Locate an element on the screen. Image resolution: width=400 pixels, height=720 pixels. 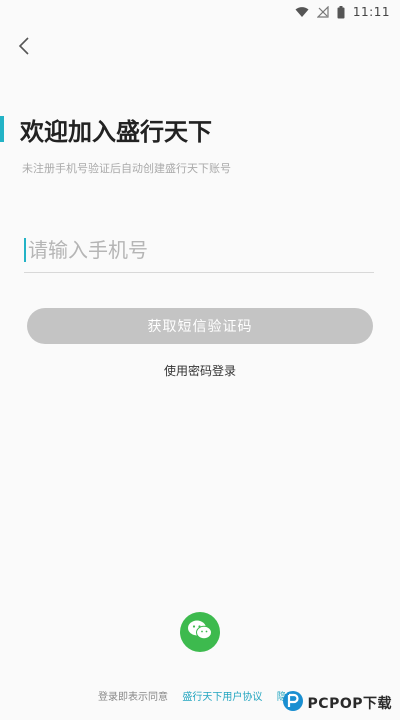
battery-icon is located at coordinates (341, 12).